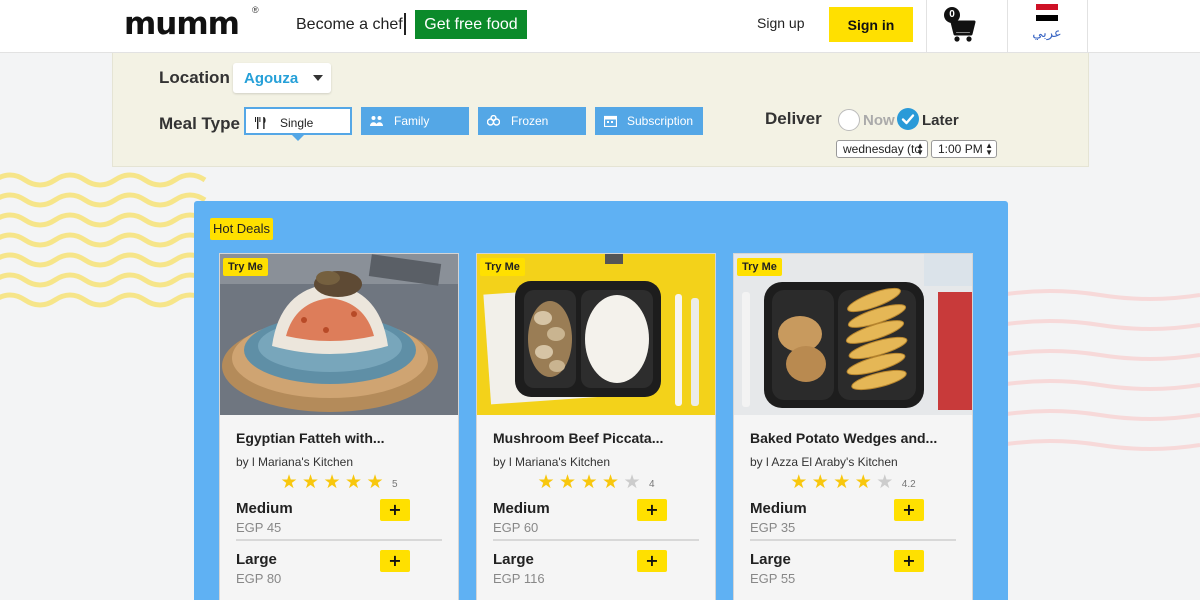  What do you see at coordinates (853, 482) in the screenshot?
I see `star-rating: ★ ★ ★ ★ ★ 4.2` at bounding box center [853, 482].